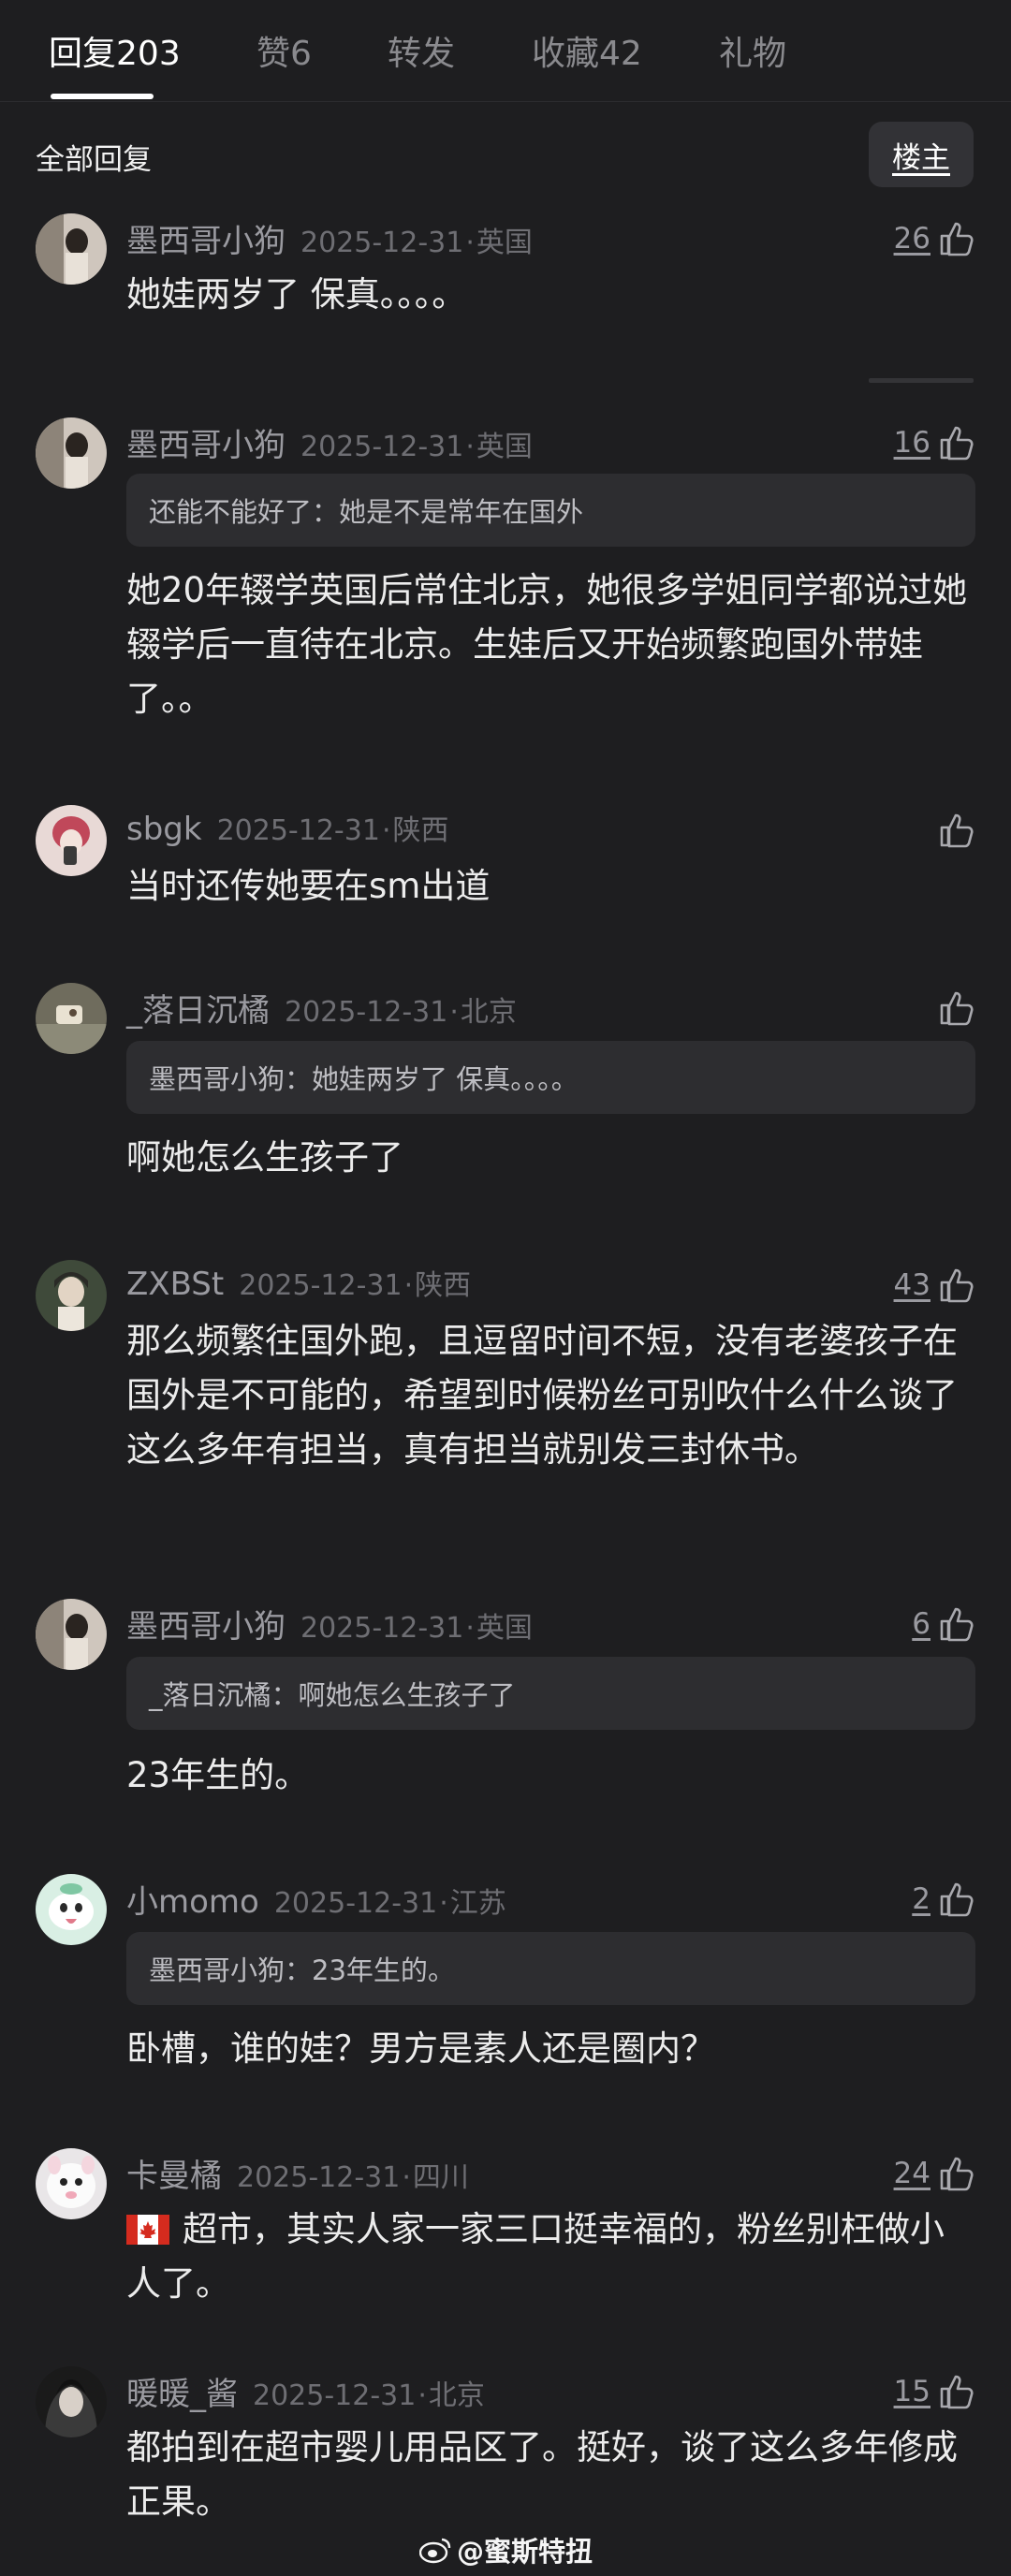 The image size is (1011, 2576). What do you see at coordinates (94, 160) in the screenshot?
I see `all-replies-label: 全部回复` at bounding box center [94, 160].